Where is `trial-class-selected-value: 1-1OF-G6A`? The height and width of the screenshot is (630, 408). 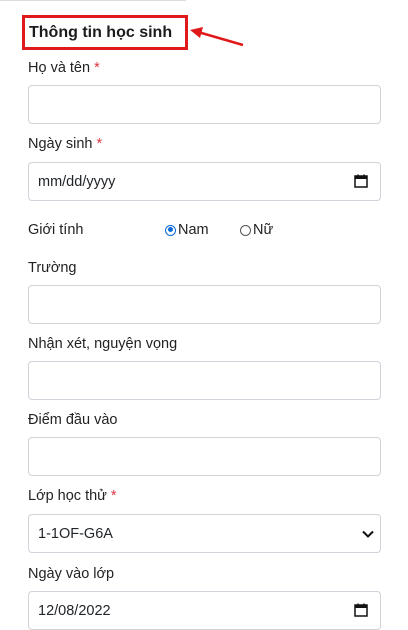
trial-class-selected-value: 1-1OF-G6A is located at coordinates (75, 534).